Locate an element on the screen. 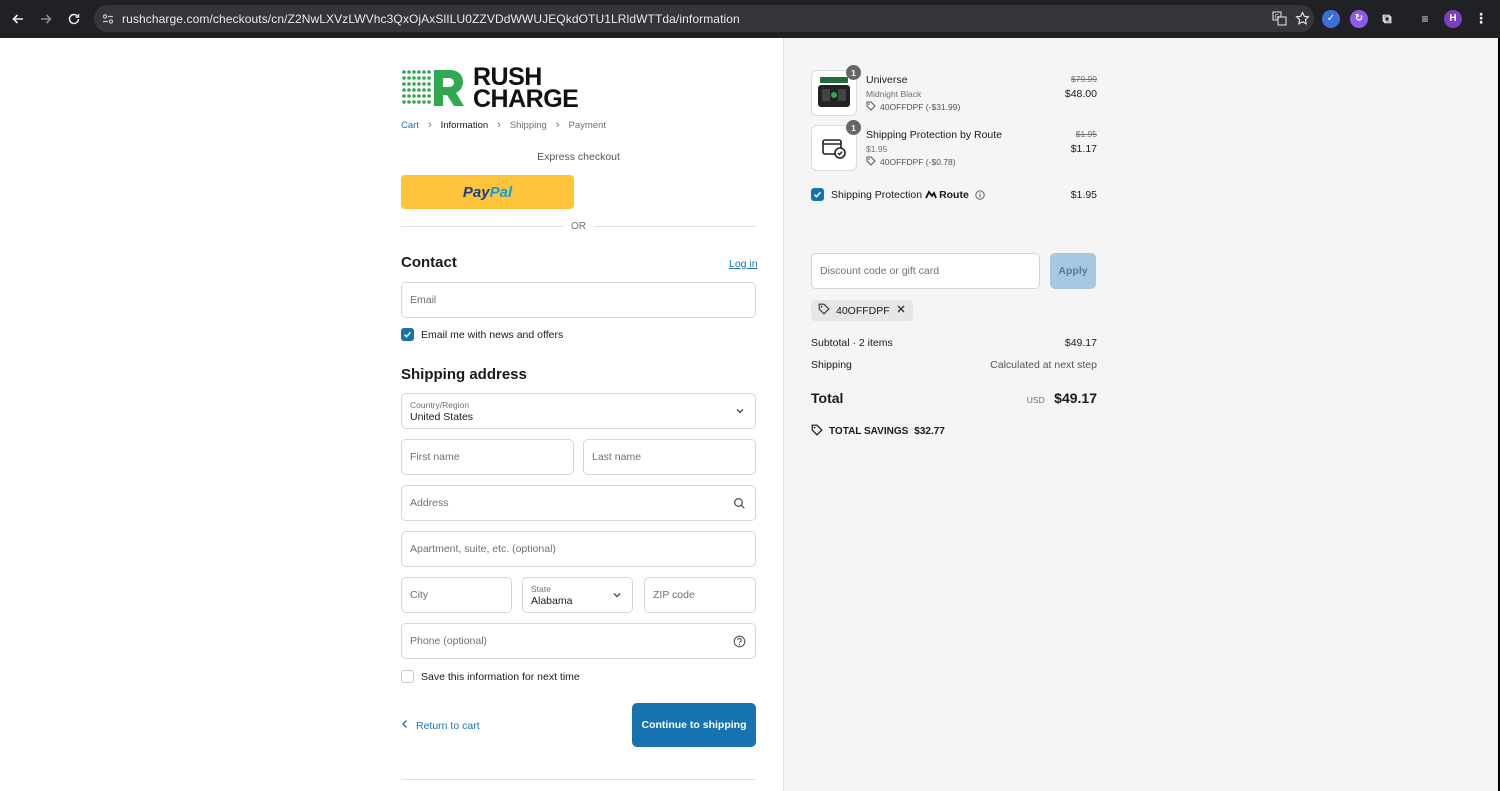  zip-field: ZIP code is located at coordinates (700, 595).